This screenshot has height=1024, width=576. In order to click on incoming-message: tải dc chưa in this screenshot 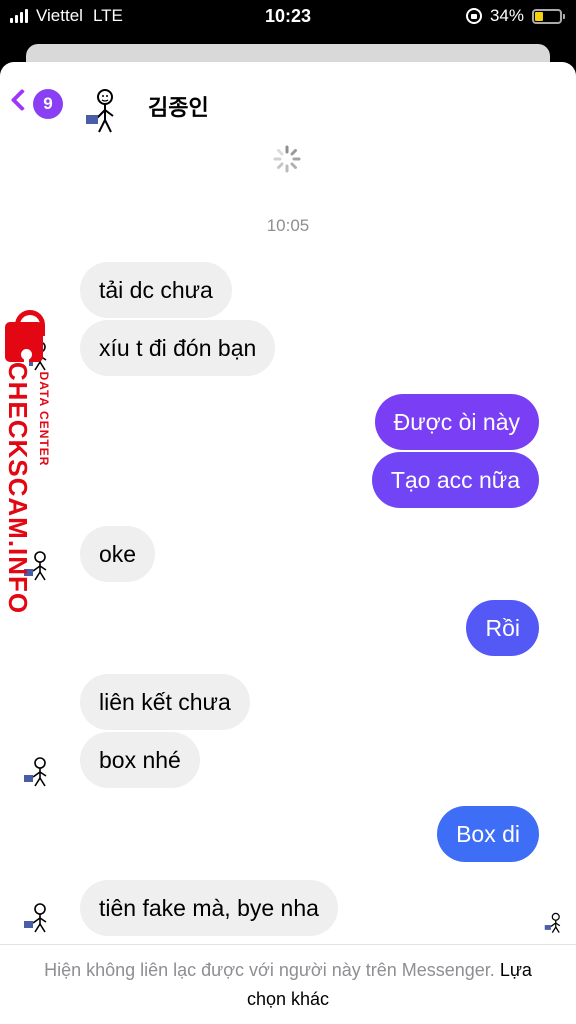, I will do `click(156, 290)`.